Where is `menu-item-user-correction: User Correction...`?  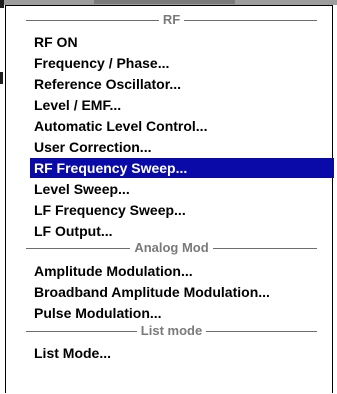
menu-item-user-correction: User Correction... is located at coordinates (182, 147).